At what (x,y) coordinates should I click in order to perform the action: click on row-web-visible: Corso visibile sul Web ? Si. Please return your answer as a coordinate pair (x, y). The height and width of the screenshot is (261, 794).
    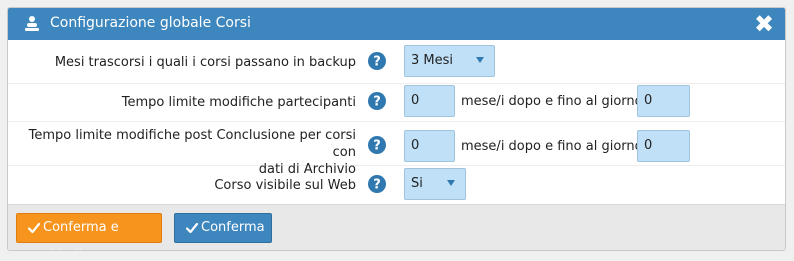
    Looking at the image, I should click on (396, 185).